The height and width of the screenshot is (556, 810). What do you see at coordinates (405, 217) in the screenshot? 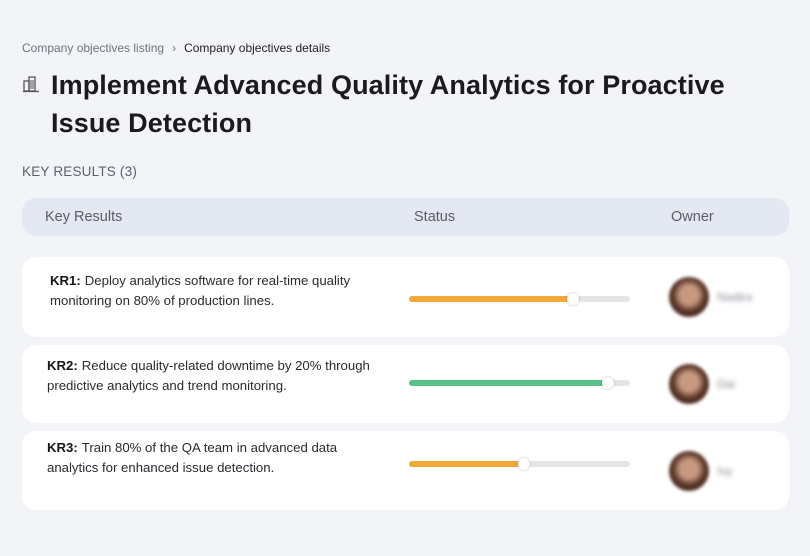
I see `key-results-table-header: Key Results Status Owner` at bounding box center [405, 217].